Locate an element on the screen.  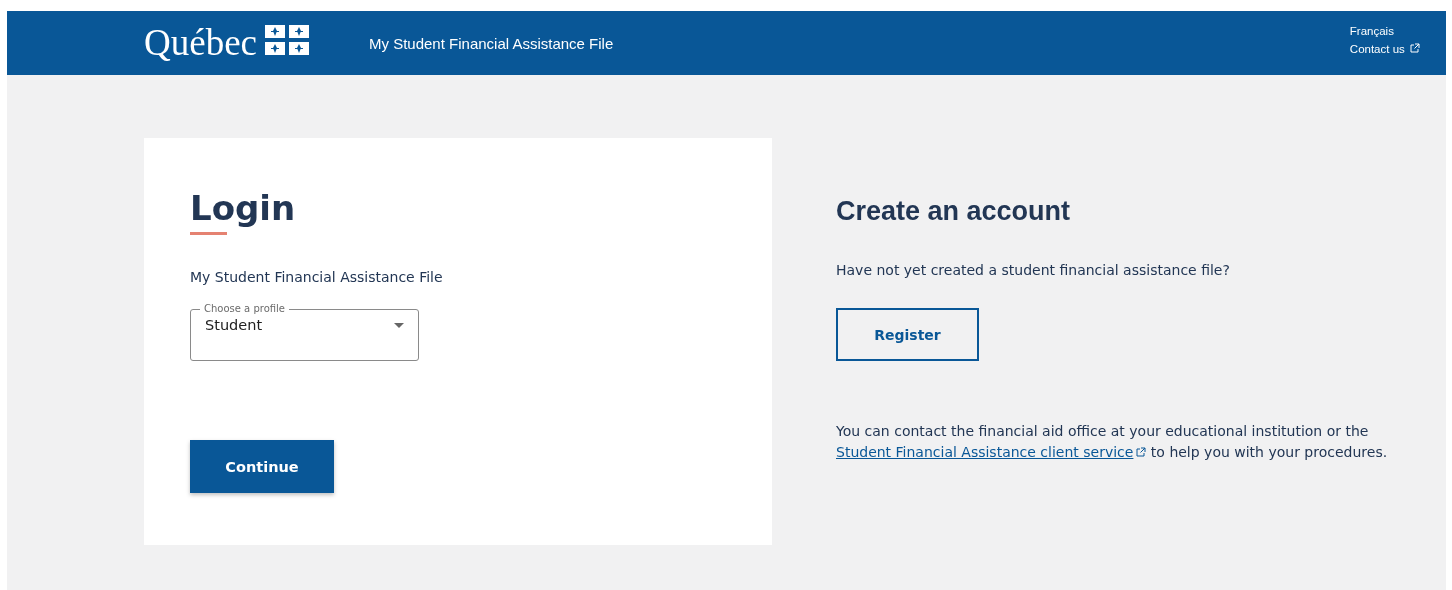
flag-icon is located at coordinates (287, 40).